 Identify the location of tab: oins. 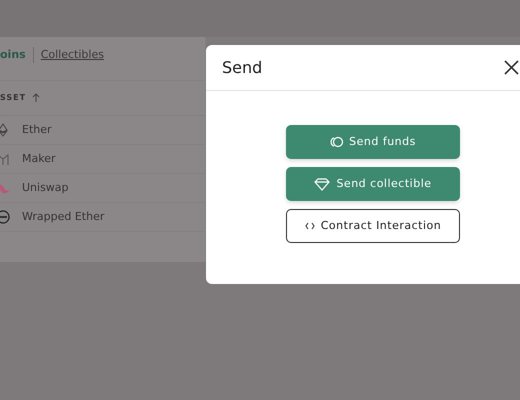
(13, 55).